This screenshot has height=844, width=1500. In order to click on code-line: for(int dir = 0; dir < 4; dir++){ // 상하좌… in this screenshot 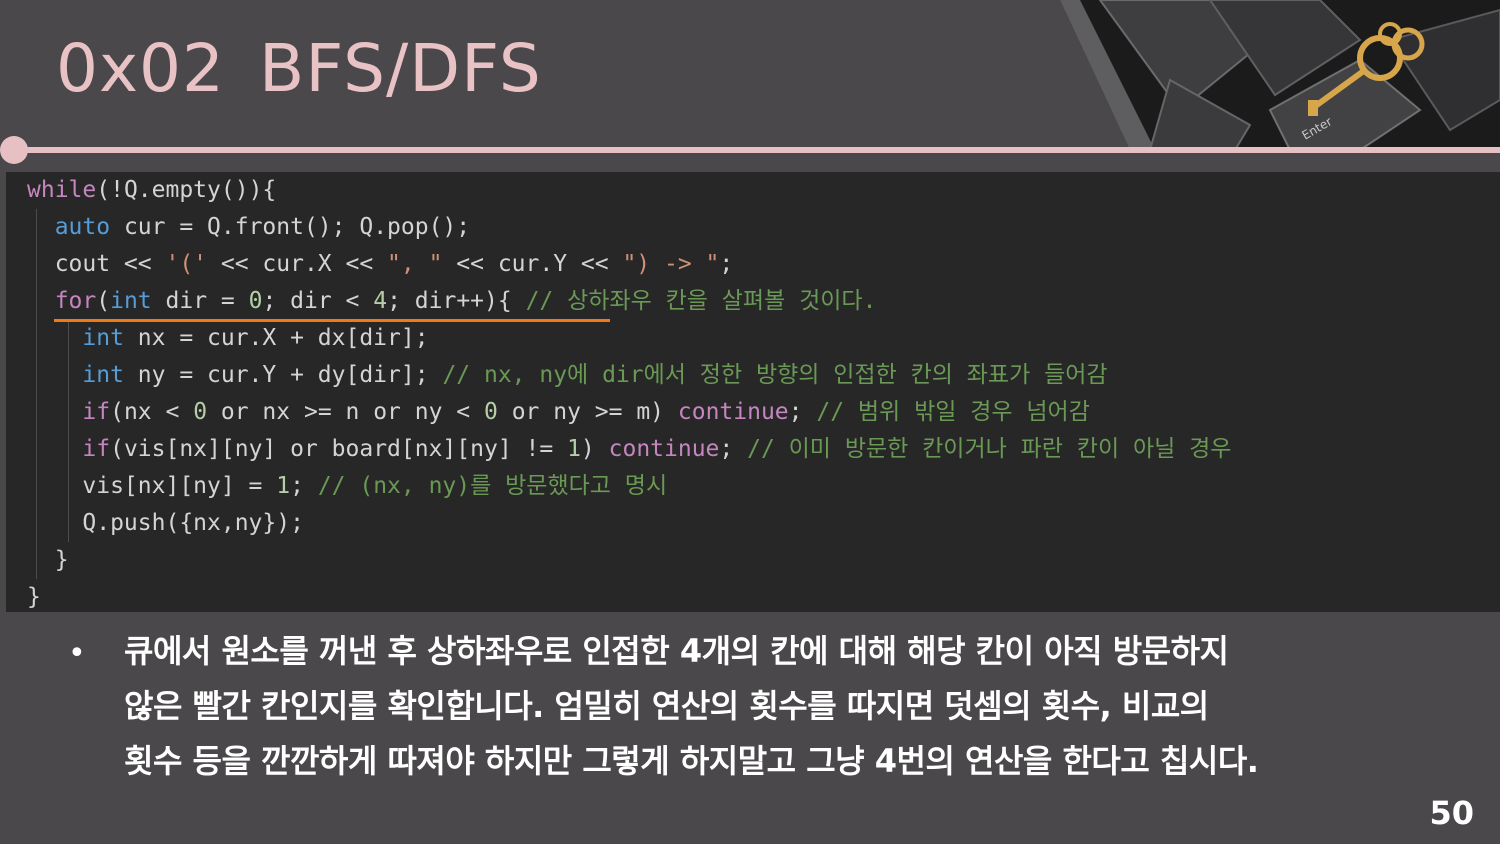, I will do `click(465, 301)`.